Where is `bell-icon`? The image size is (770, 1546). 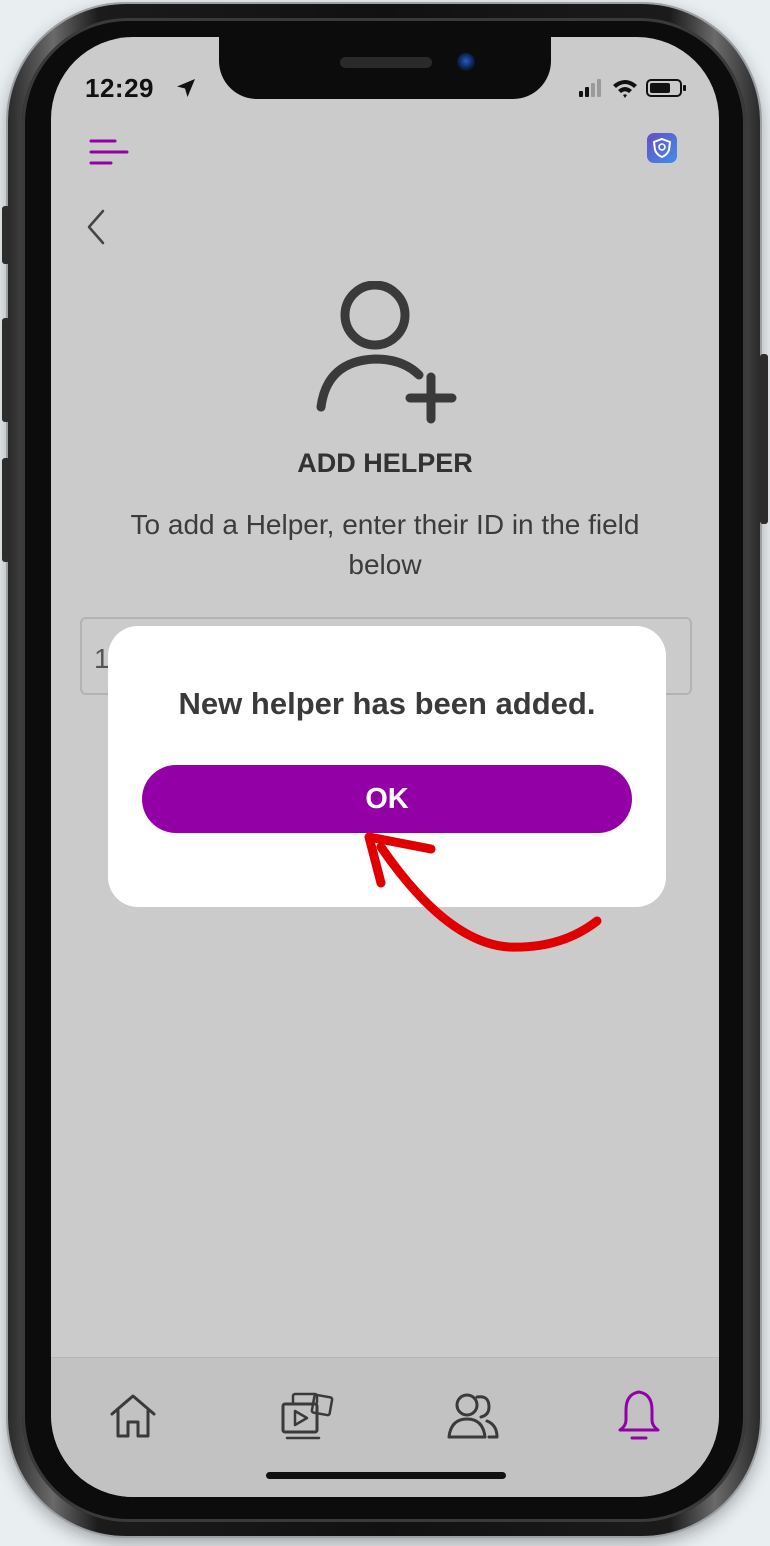
bell-icon is located at coordinates (639, 1415).